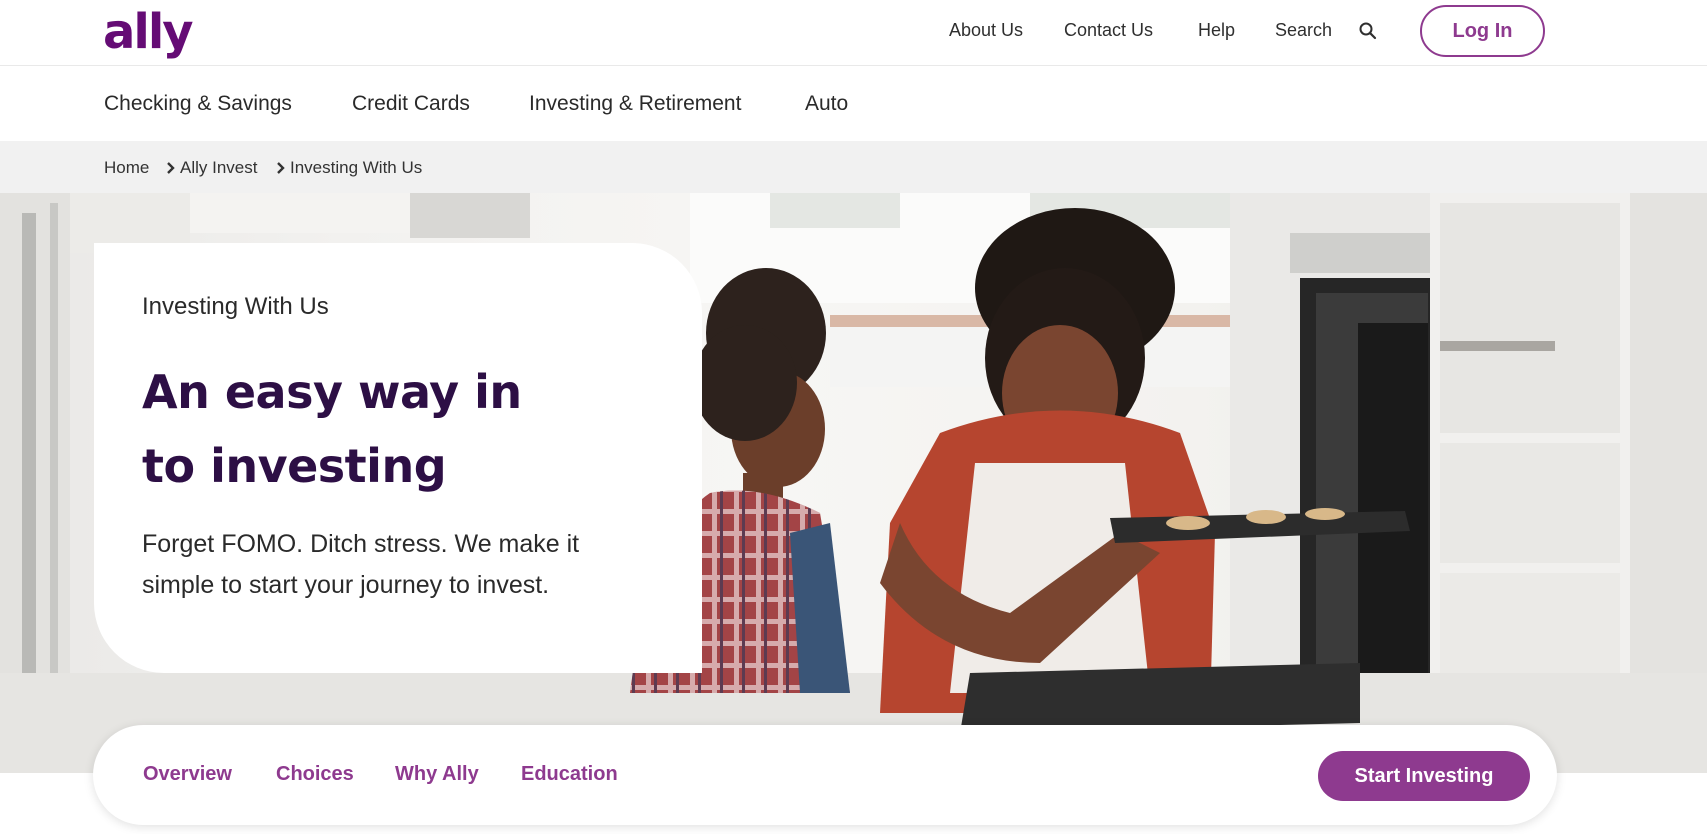 The height and width of the screenshot is (834, 1707). What do you see at coordinates (126, 168) in the screenshot?
I see `breadcrumb-home: Home` at bounding box center [126, 168].